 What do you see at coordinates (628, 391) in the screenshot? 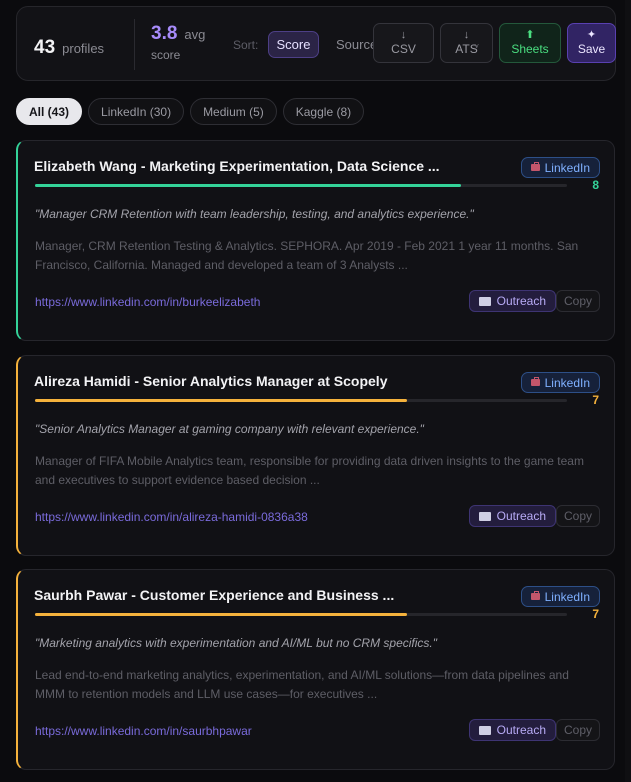
I see `scrollbar-track` at bounding box center [628, 391].